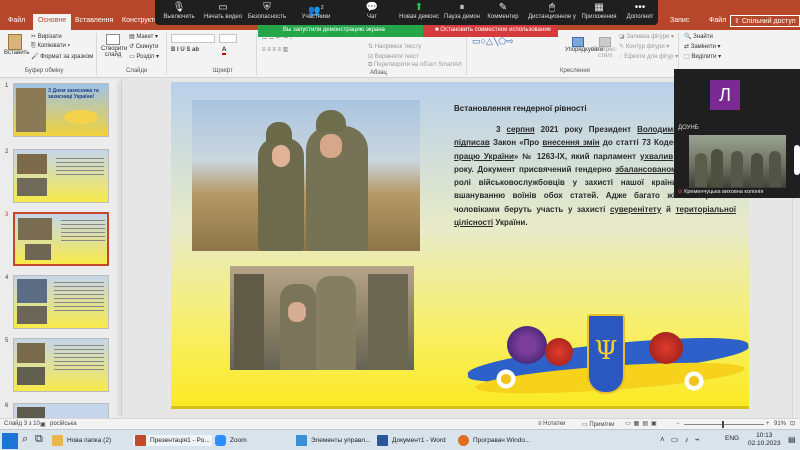 This screenshot has height=450, width=800. I want to click on find-button: 🔍 Знайти, so click(698, 36).